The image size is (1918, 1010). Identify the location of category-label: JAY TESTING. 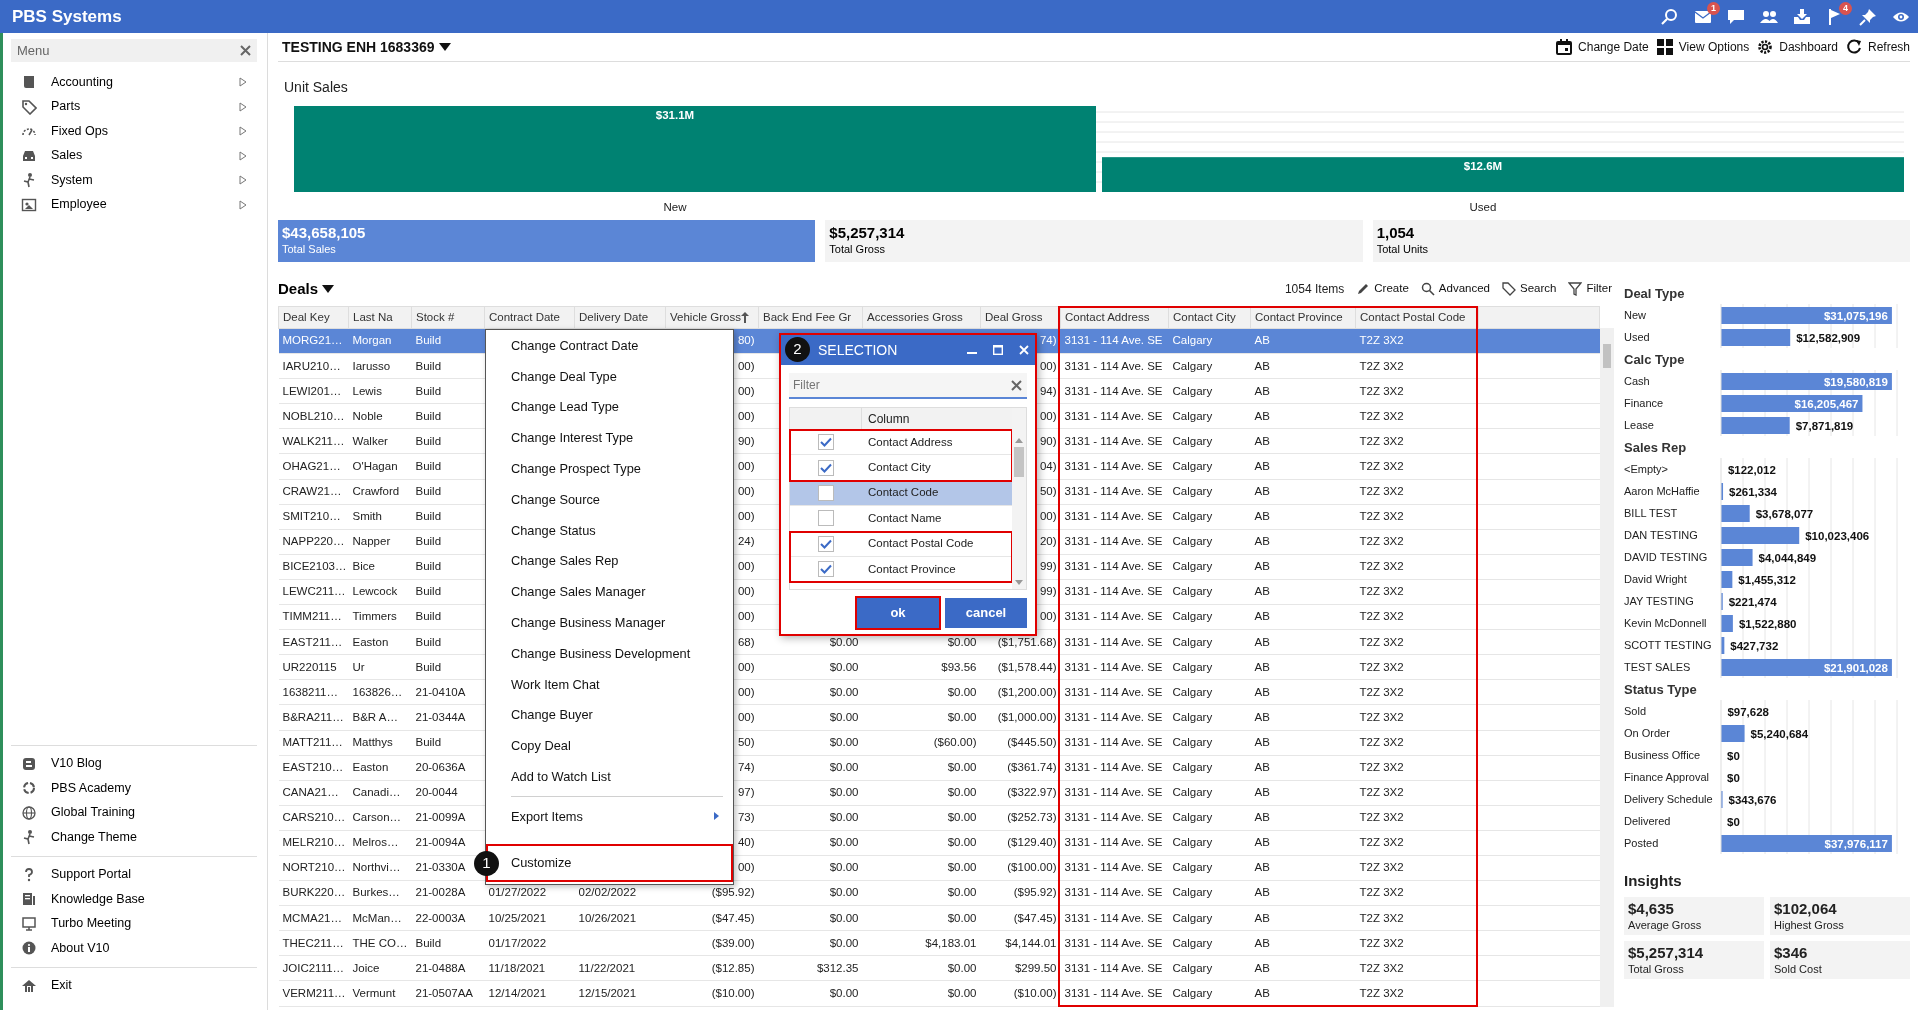
(1659, 601).